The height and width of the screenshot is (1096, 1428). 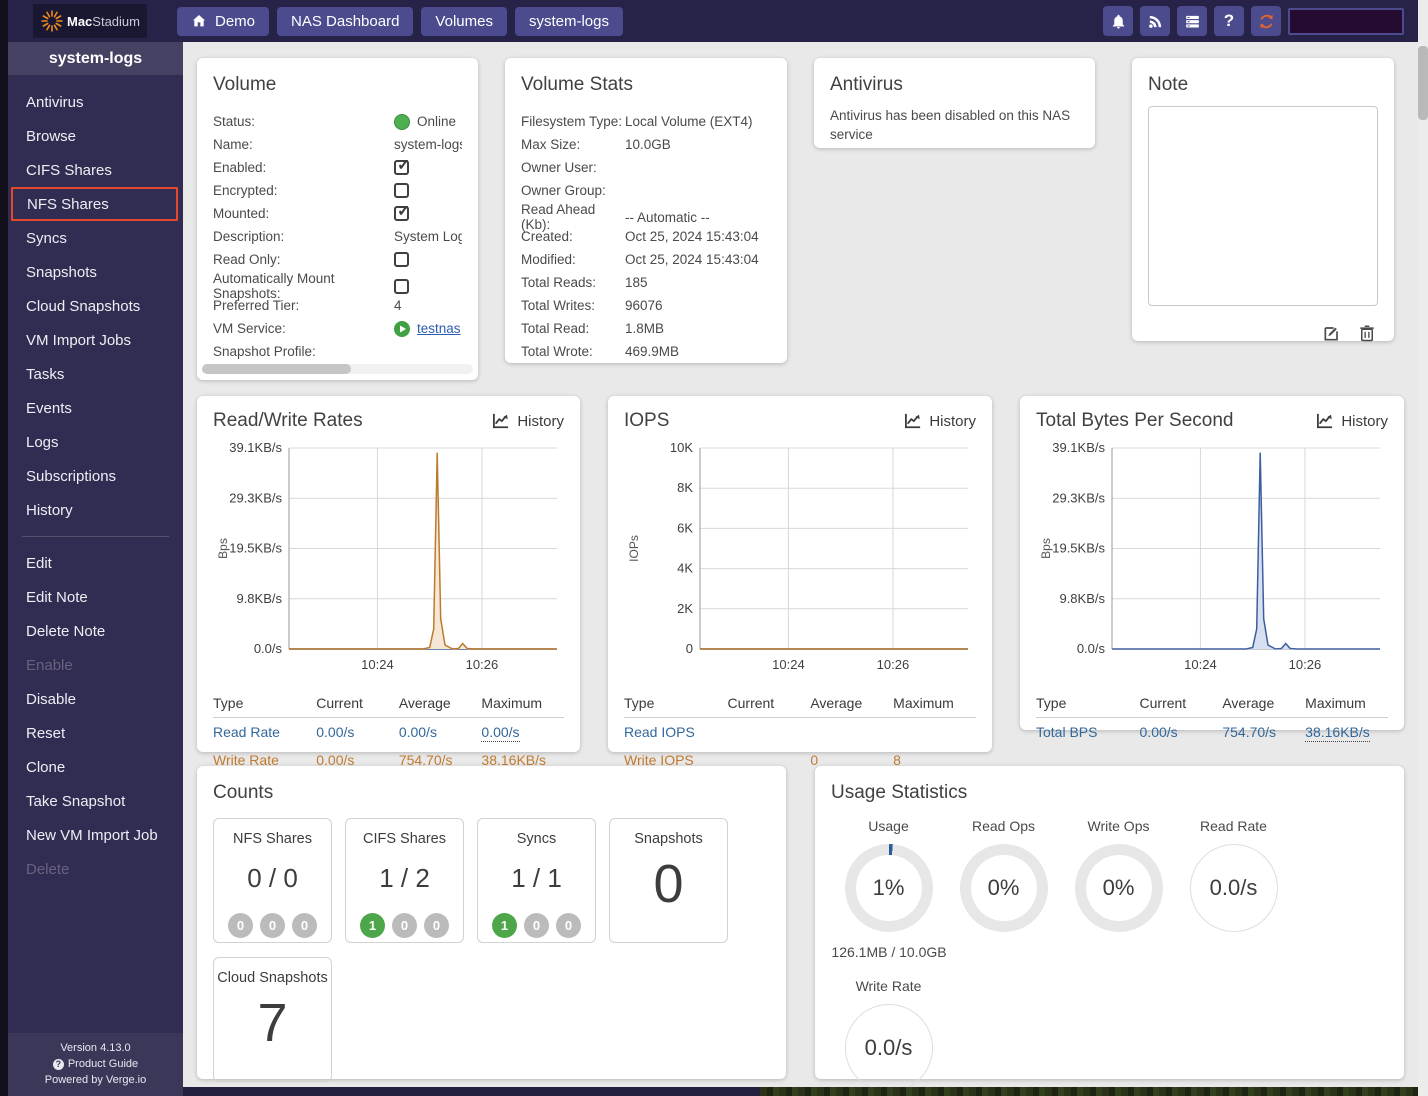 What do you see at coordinates (888, 1045) in the screenshot?
I see `write-rate-circle: 0.0/s` at bounding box center [888, 1045].